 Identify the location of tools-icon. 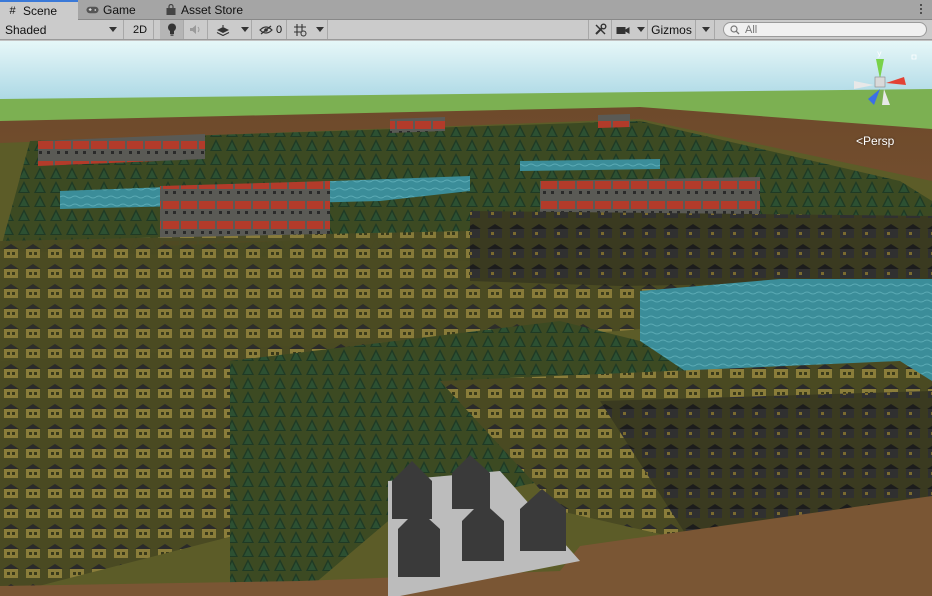
(600, 29).